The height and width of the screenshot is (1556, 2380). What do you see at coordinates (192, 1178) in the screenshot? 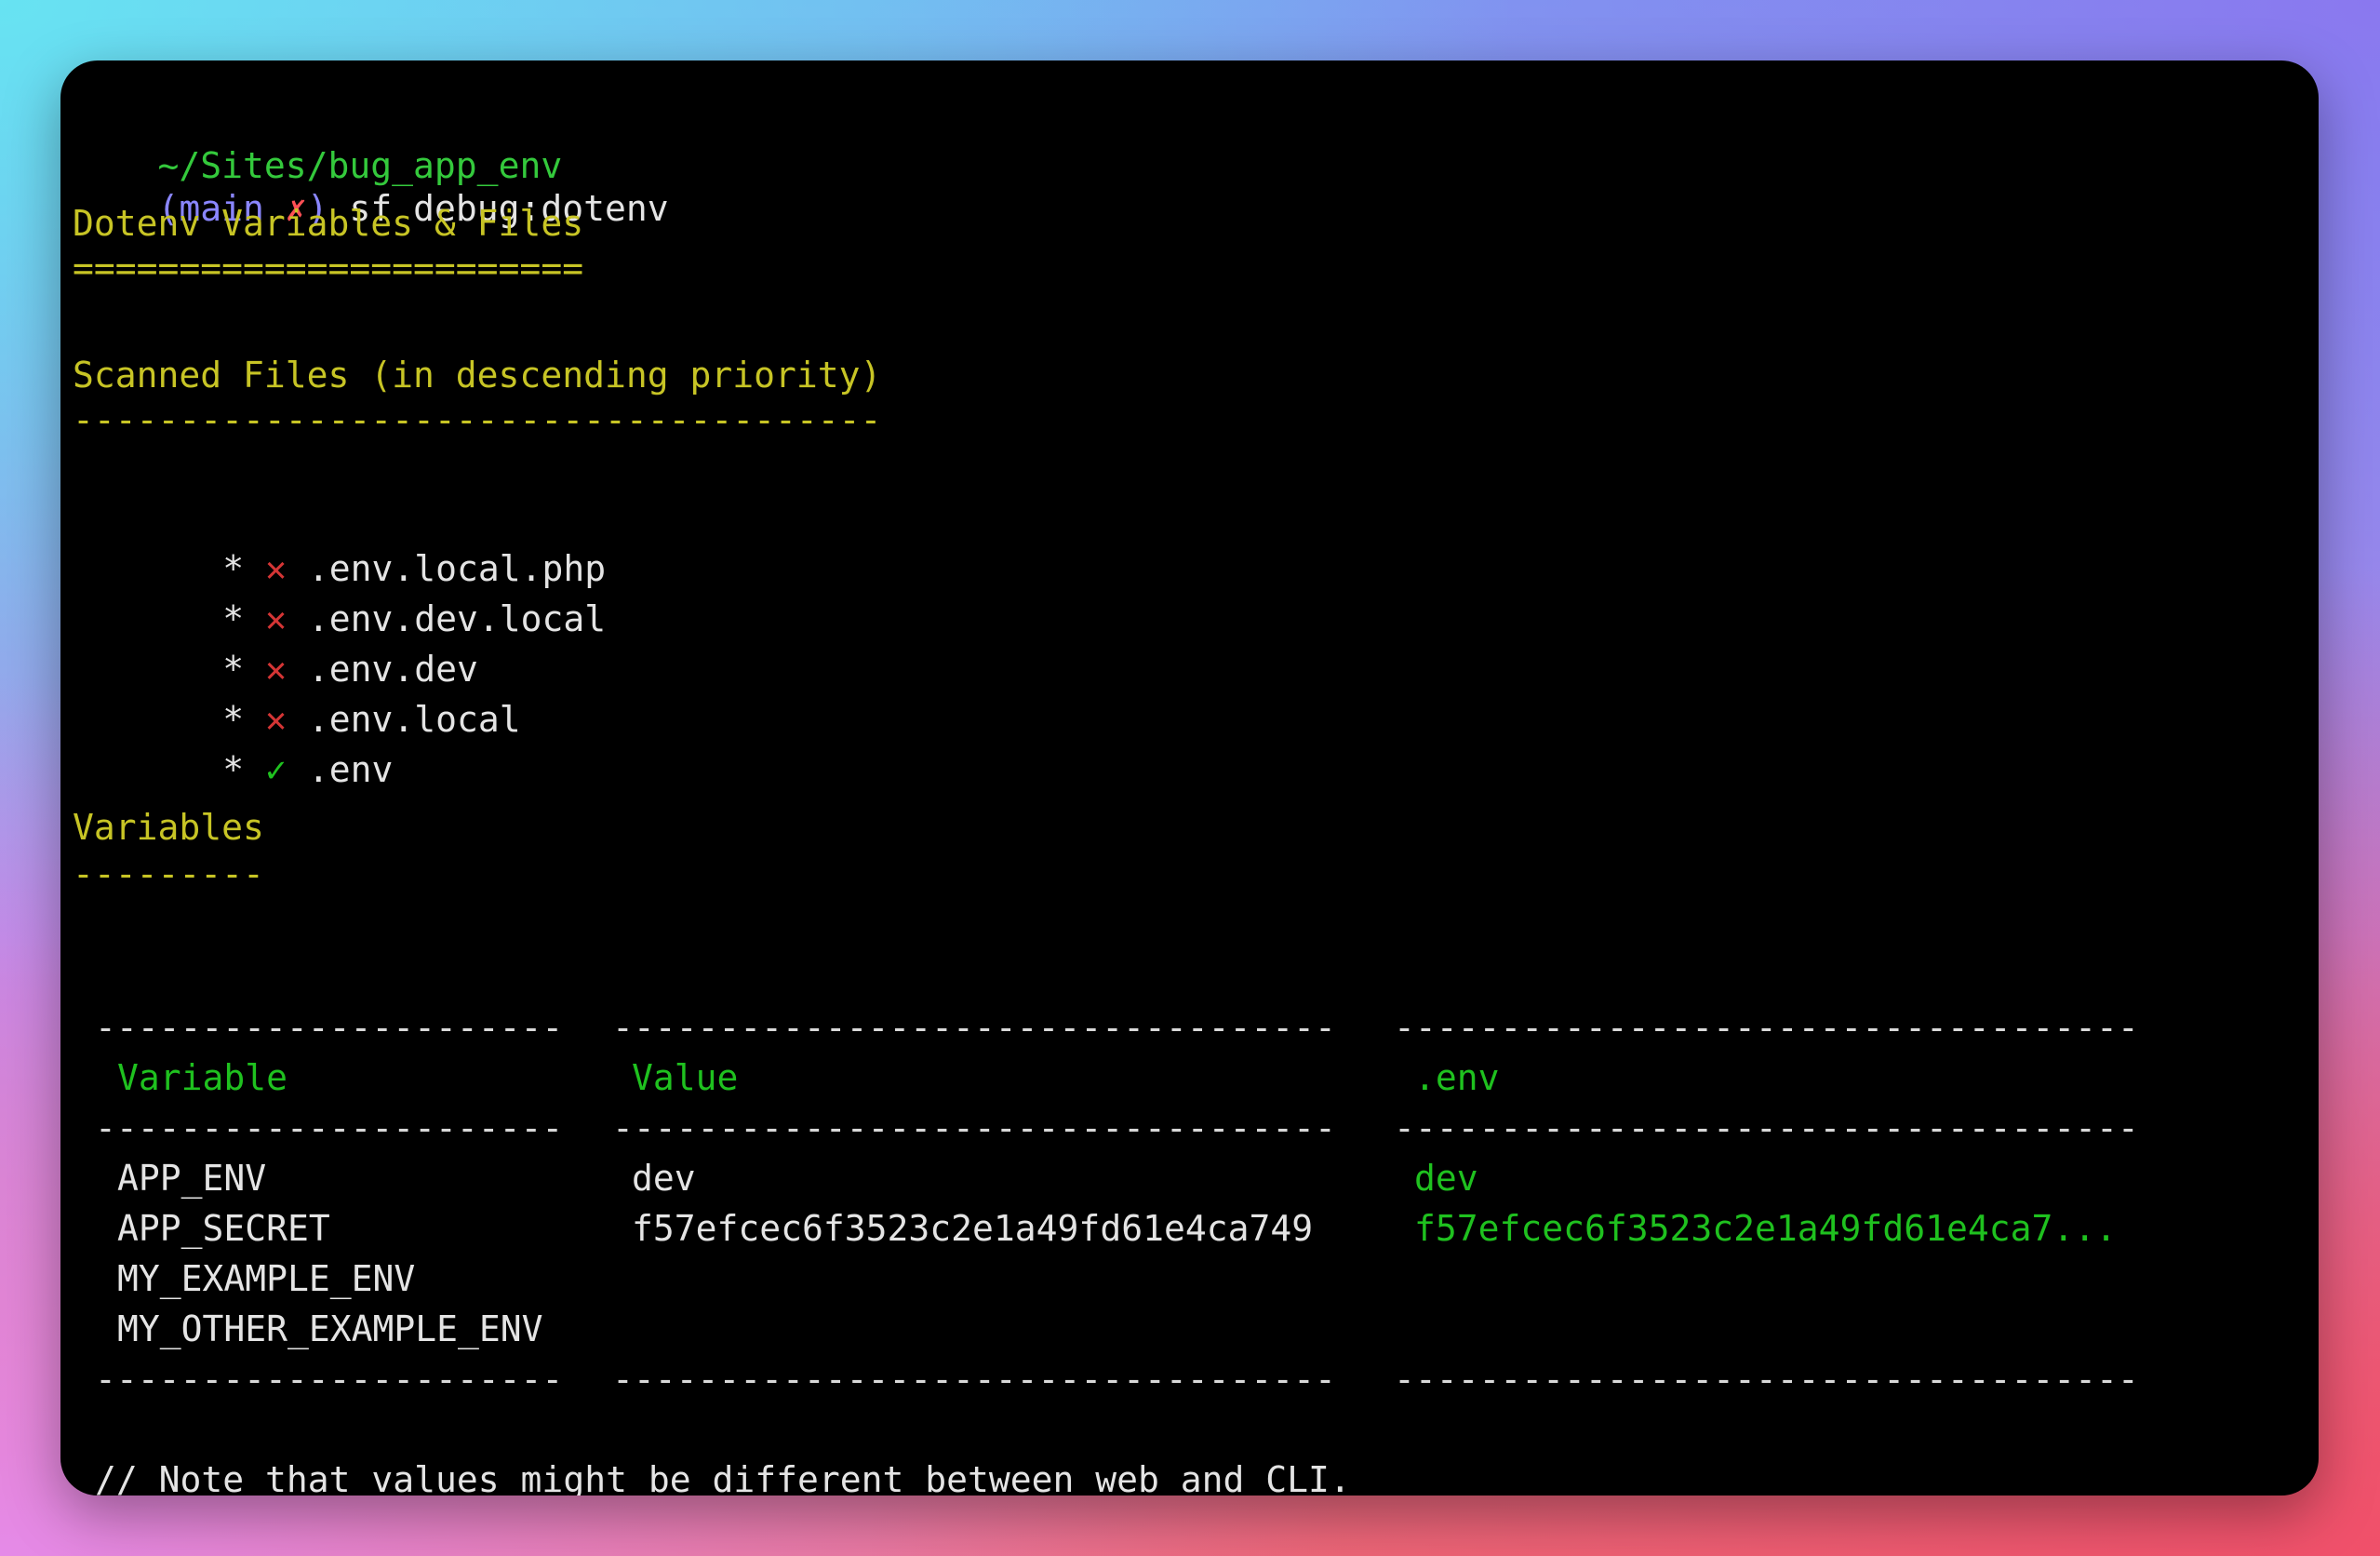
I see `cell-variable: APP_ENV` at bounding box center [192, 1178].